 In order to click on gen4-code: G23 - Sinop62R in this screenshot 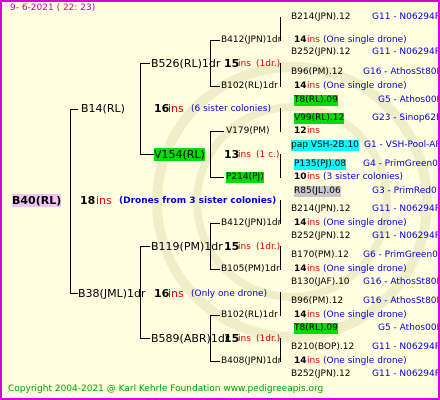, I will do `click(406, 118)`.